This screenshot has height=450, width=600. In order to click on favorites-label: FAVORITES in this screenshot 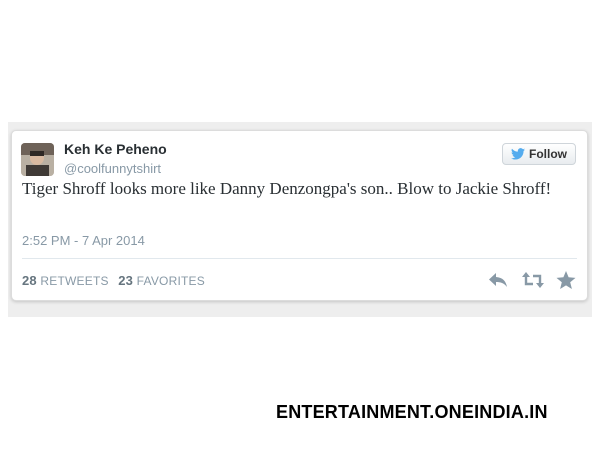, I will do `click(170, 281)`.